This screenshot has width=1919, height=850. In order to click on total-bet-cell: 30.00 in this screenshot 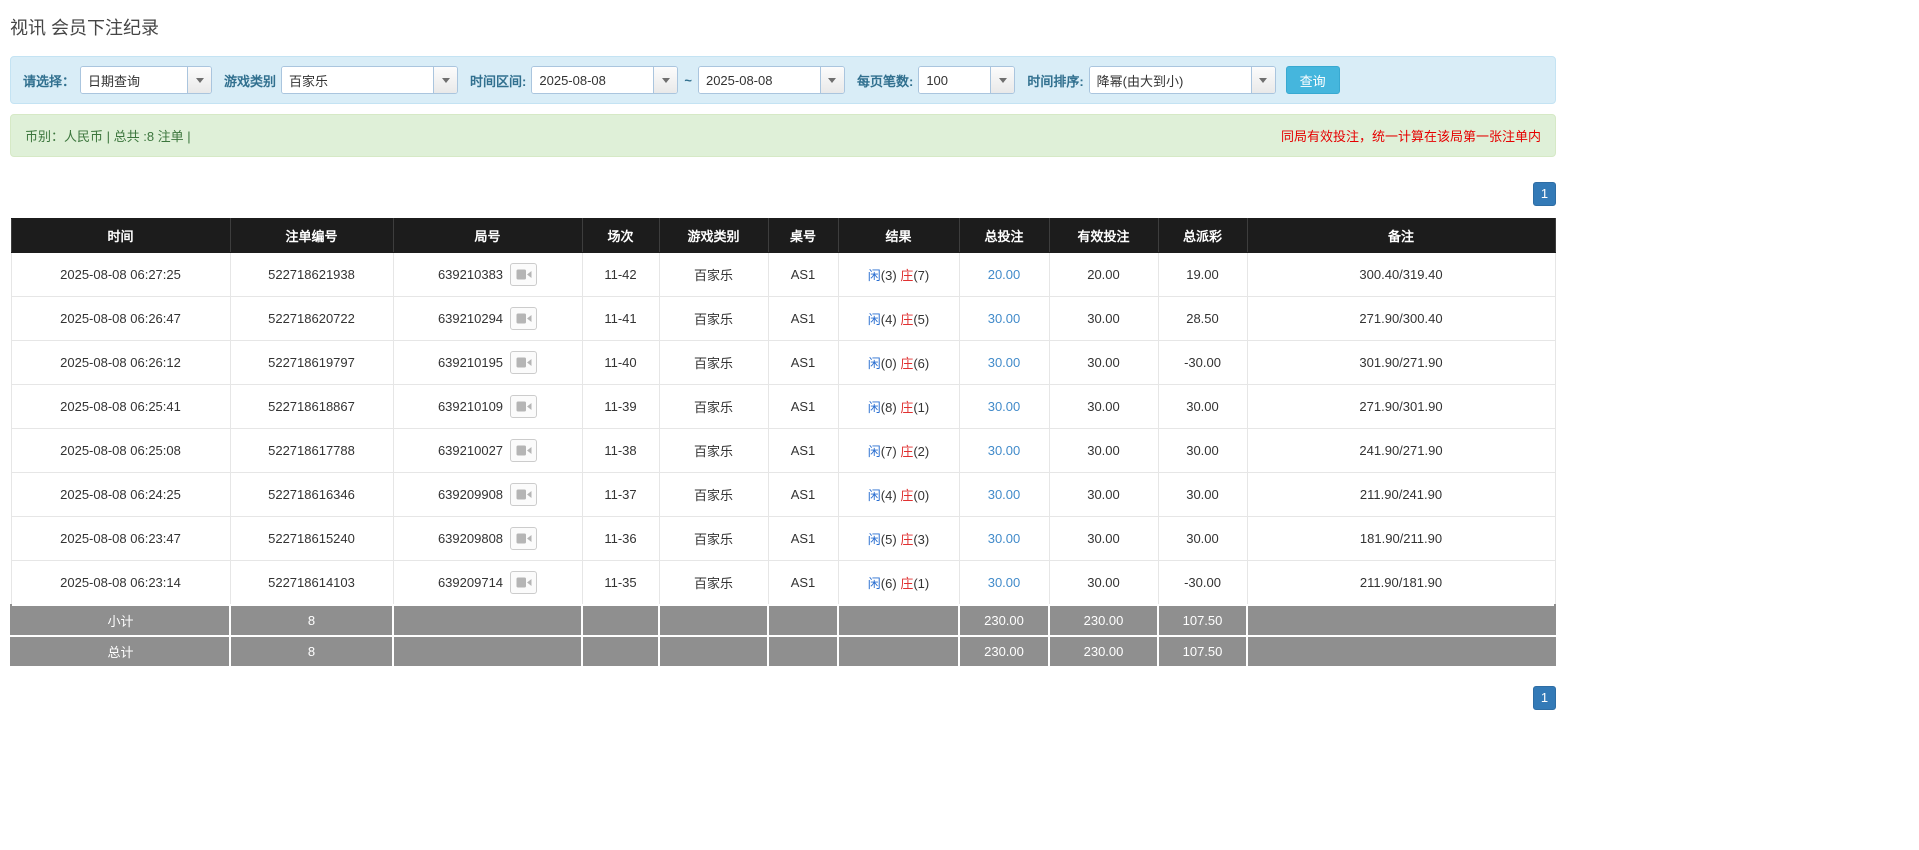, I will do `click(1004, 318)`.